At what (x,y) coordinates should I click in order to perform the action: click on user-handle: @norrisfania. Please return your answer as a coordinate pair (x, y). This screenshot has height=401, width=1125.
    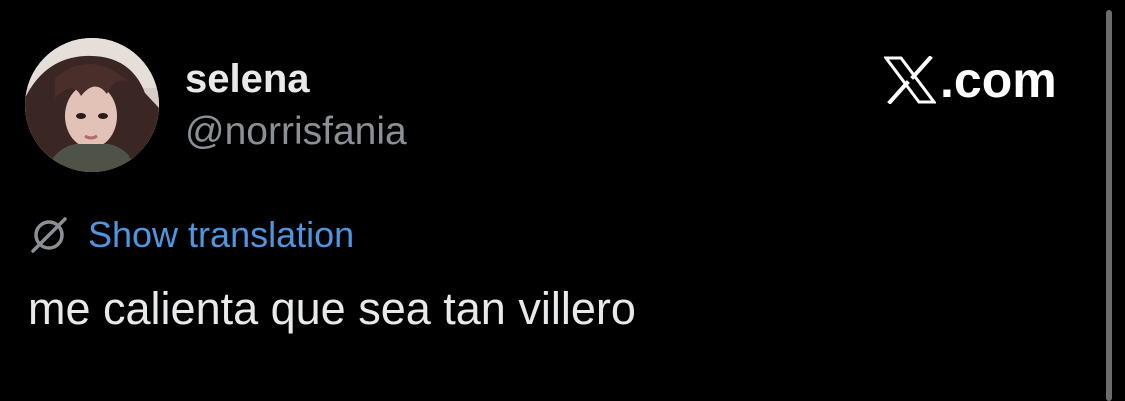
    Looking at the image, I should click on (296, 132).